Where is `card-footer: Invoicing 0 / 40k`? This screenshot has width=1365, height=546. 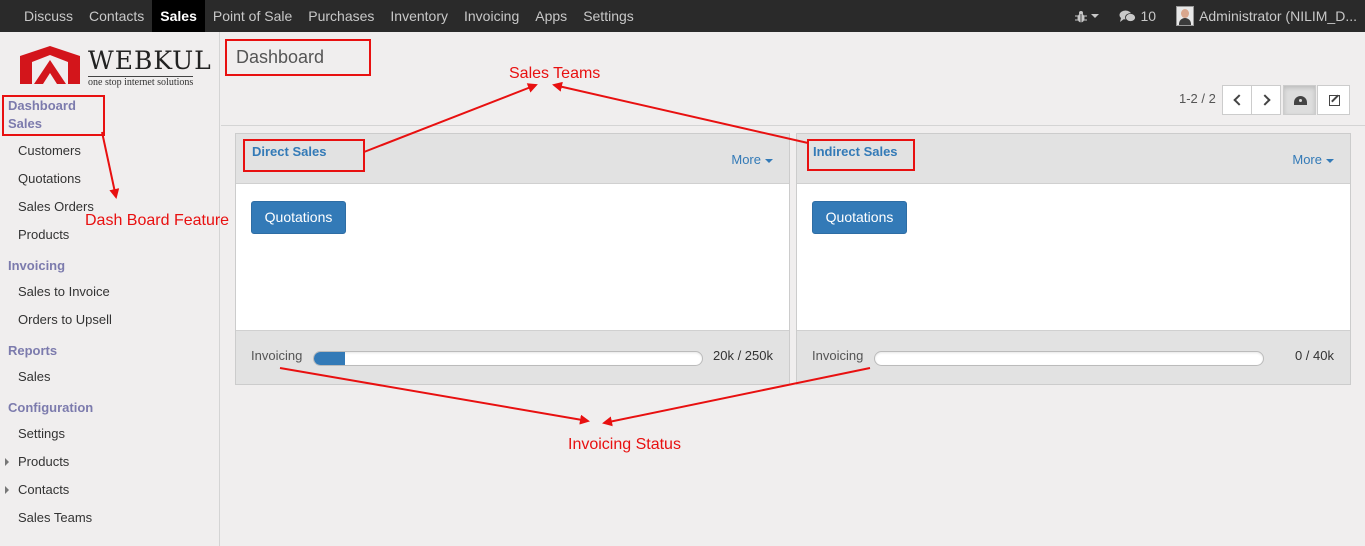 card-footer: Invoicing 0 / 40k is located at coordinates (1073, 357).